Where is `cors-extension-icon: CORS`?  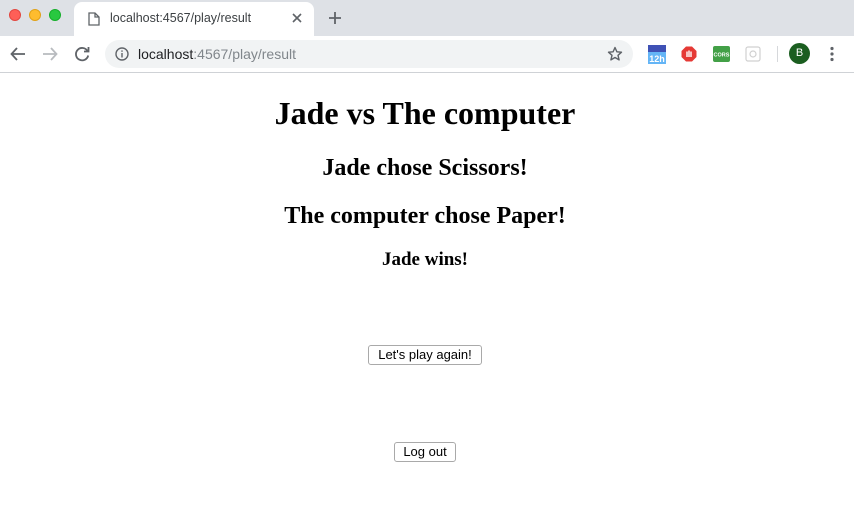
cors-extension-icon: CORS is located at coordinates (721, 54).